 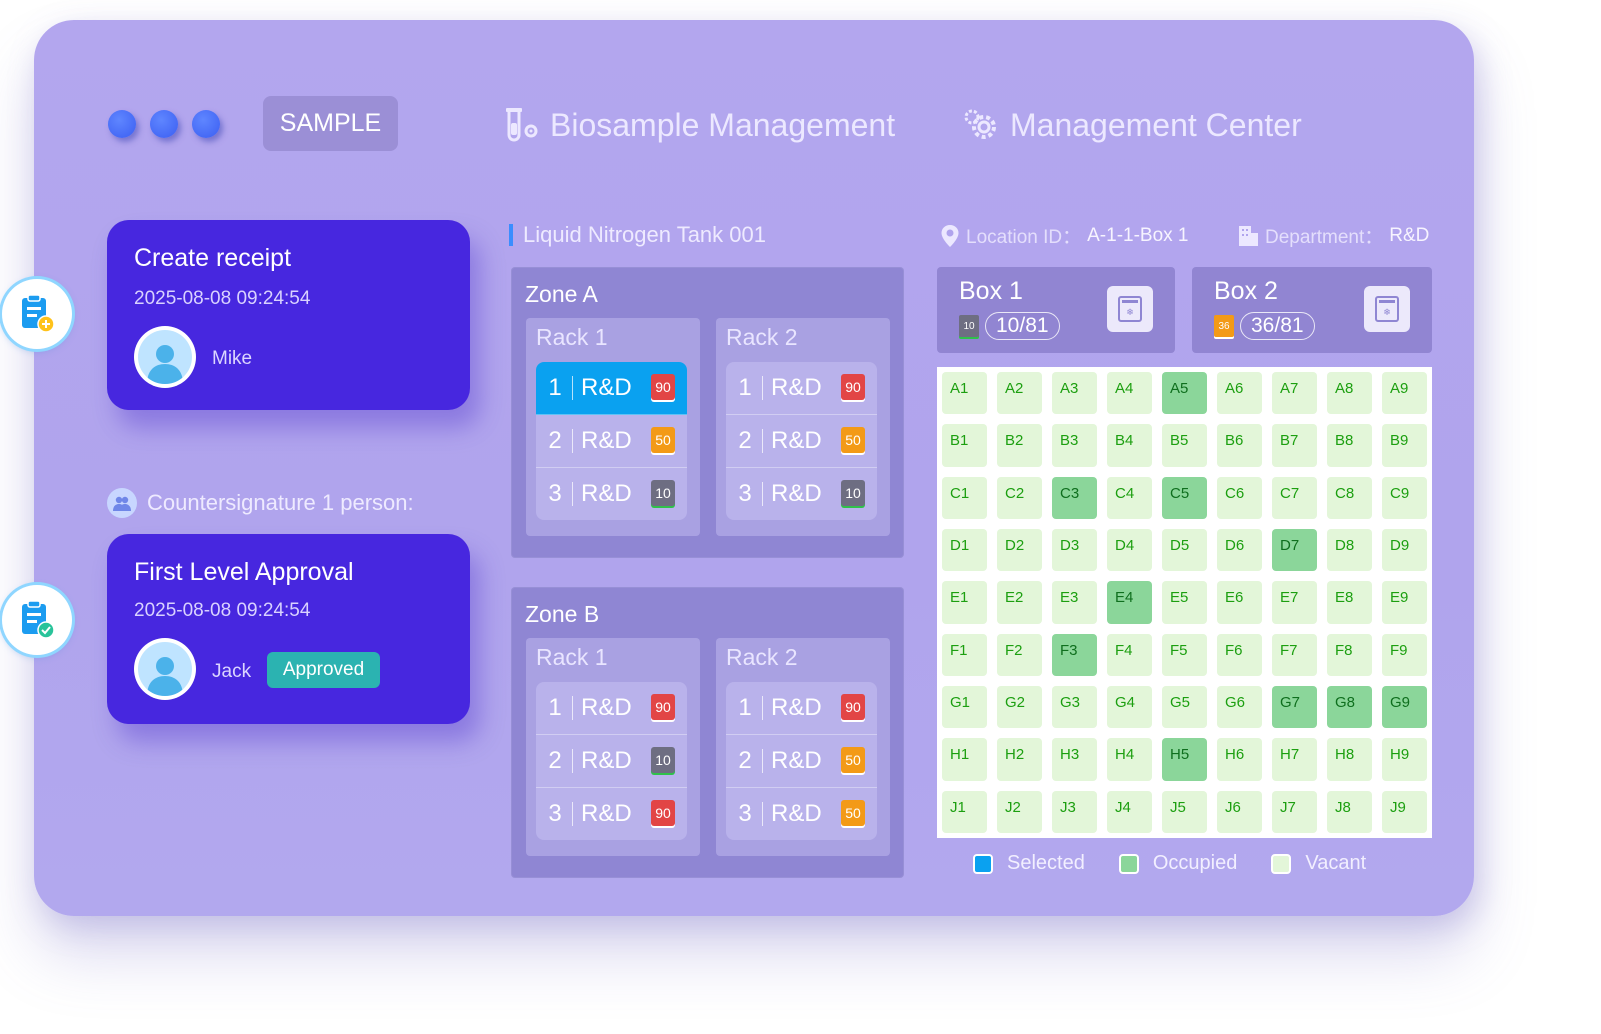 I want to click on clipboard-add-icon, so click(x=37, y=314).